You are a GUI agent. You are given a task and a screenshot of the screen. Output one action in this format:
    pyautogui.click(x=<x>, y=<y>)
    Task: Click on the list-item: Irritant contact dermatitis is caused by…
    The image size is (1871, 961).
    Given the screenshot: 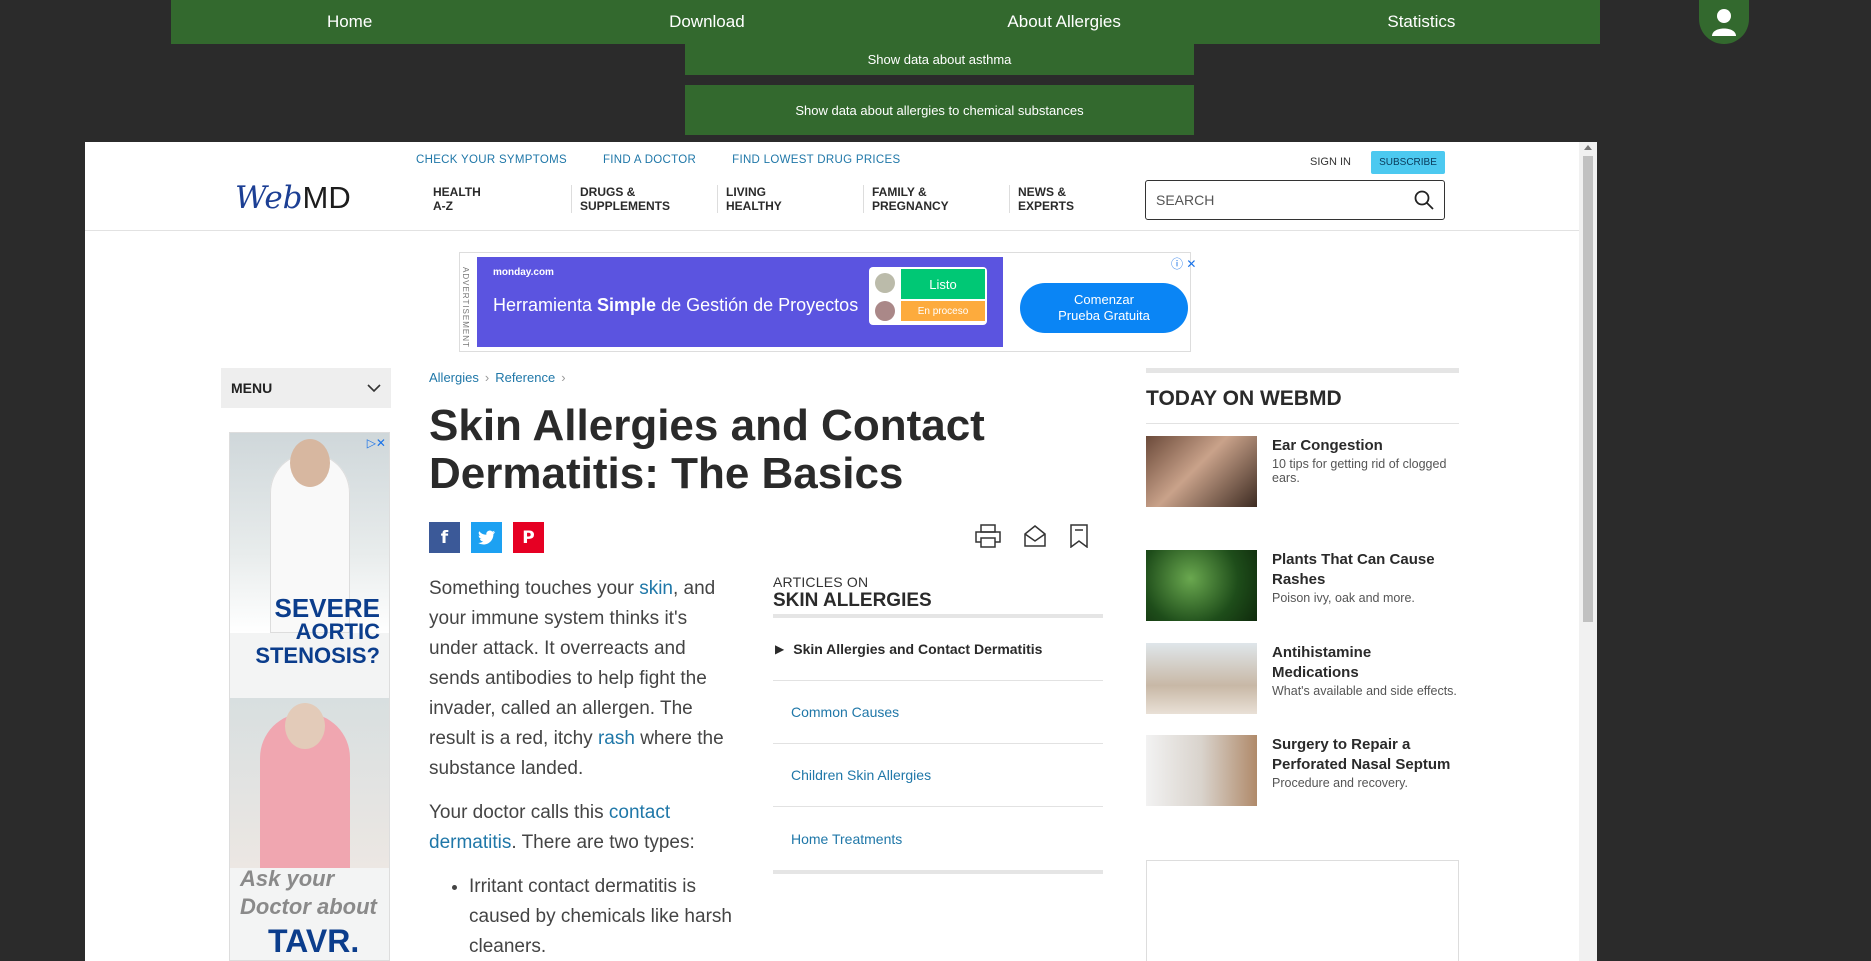 What is the action you would take?
    pyautogui.click(x=604, y=916)
    